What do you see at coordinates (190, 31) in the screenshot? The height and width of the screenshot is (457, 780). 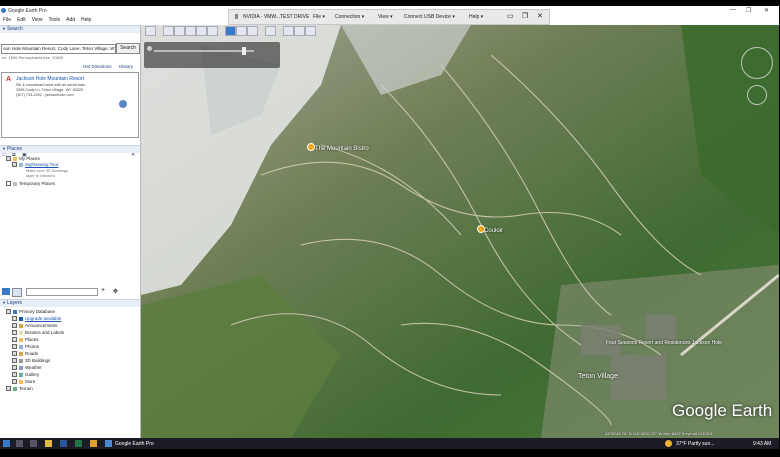 I see `path-icon` at bounding box center [190, 31].